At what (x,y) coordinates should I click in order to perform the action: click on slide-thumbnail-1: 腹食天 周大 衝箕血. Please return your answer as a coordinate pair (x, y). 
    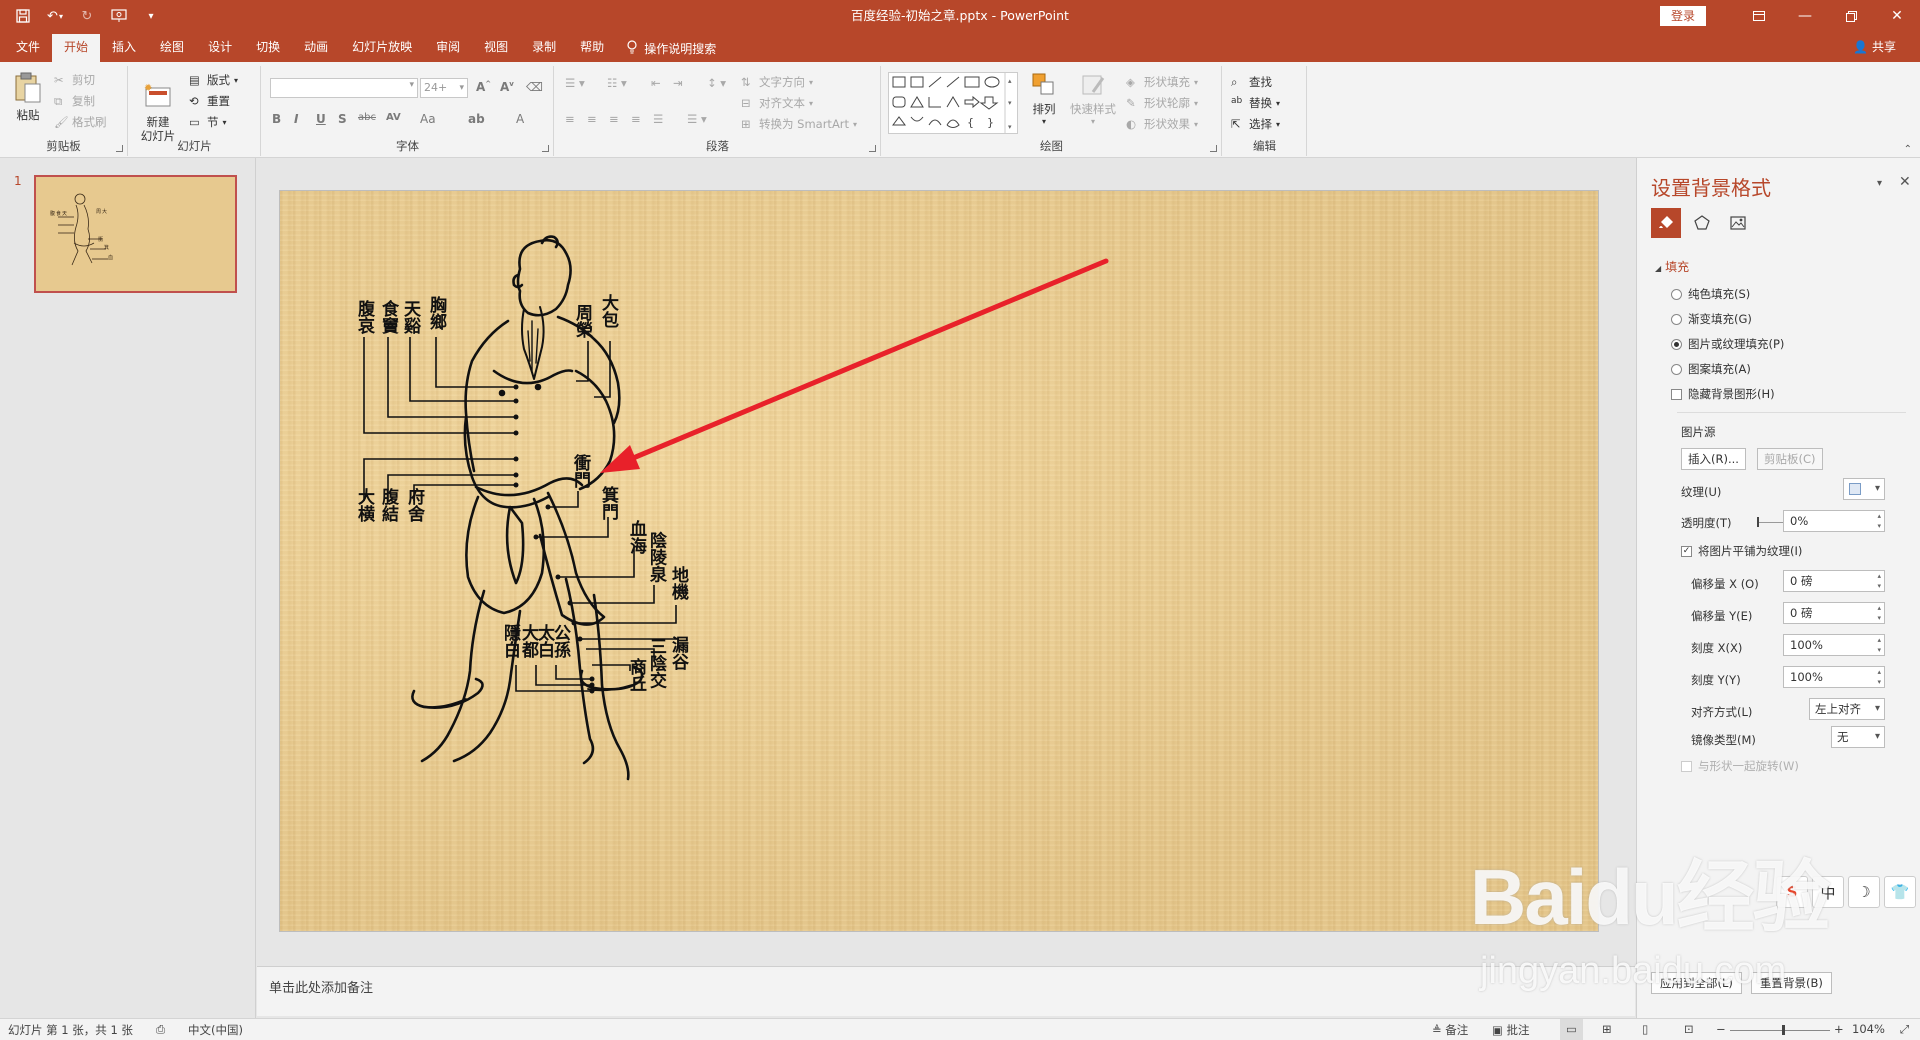
    Looking at the image, I should click on (135, 234).